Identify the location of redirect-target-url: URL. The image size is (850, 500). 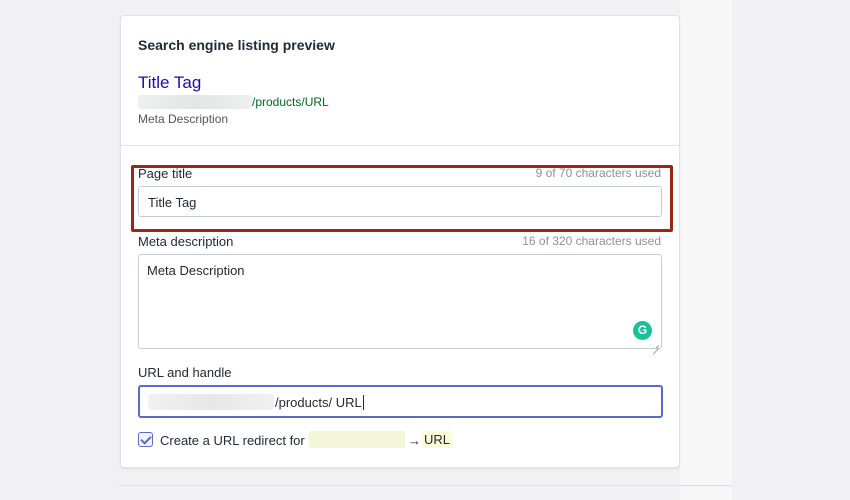
(437, 439).